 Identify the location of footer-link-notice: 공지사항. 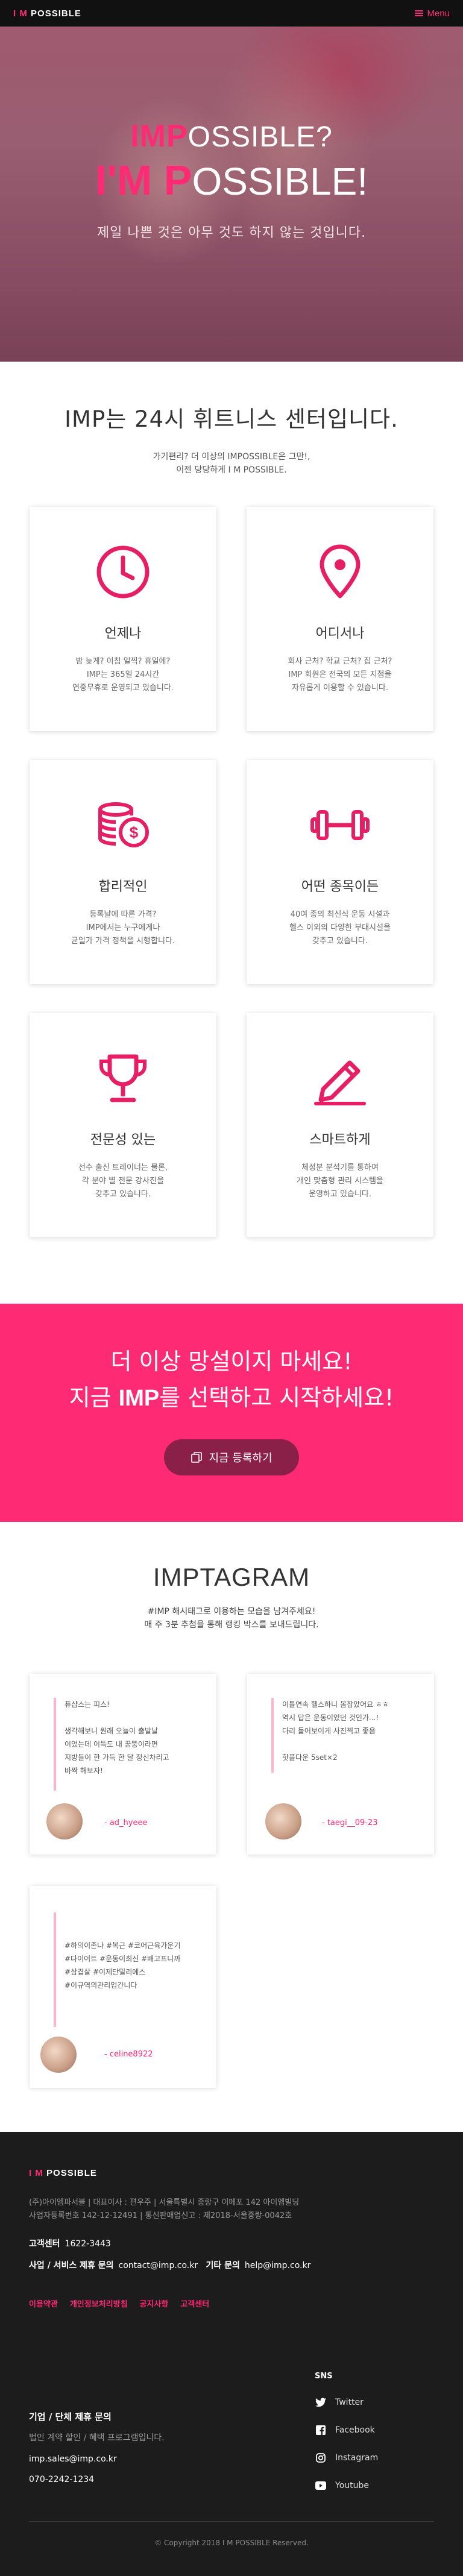
(155, 2303).